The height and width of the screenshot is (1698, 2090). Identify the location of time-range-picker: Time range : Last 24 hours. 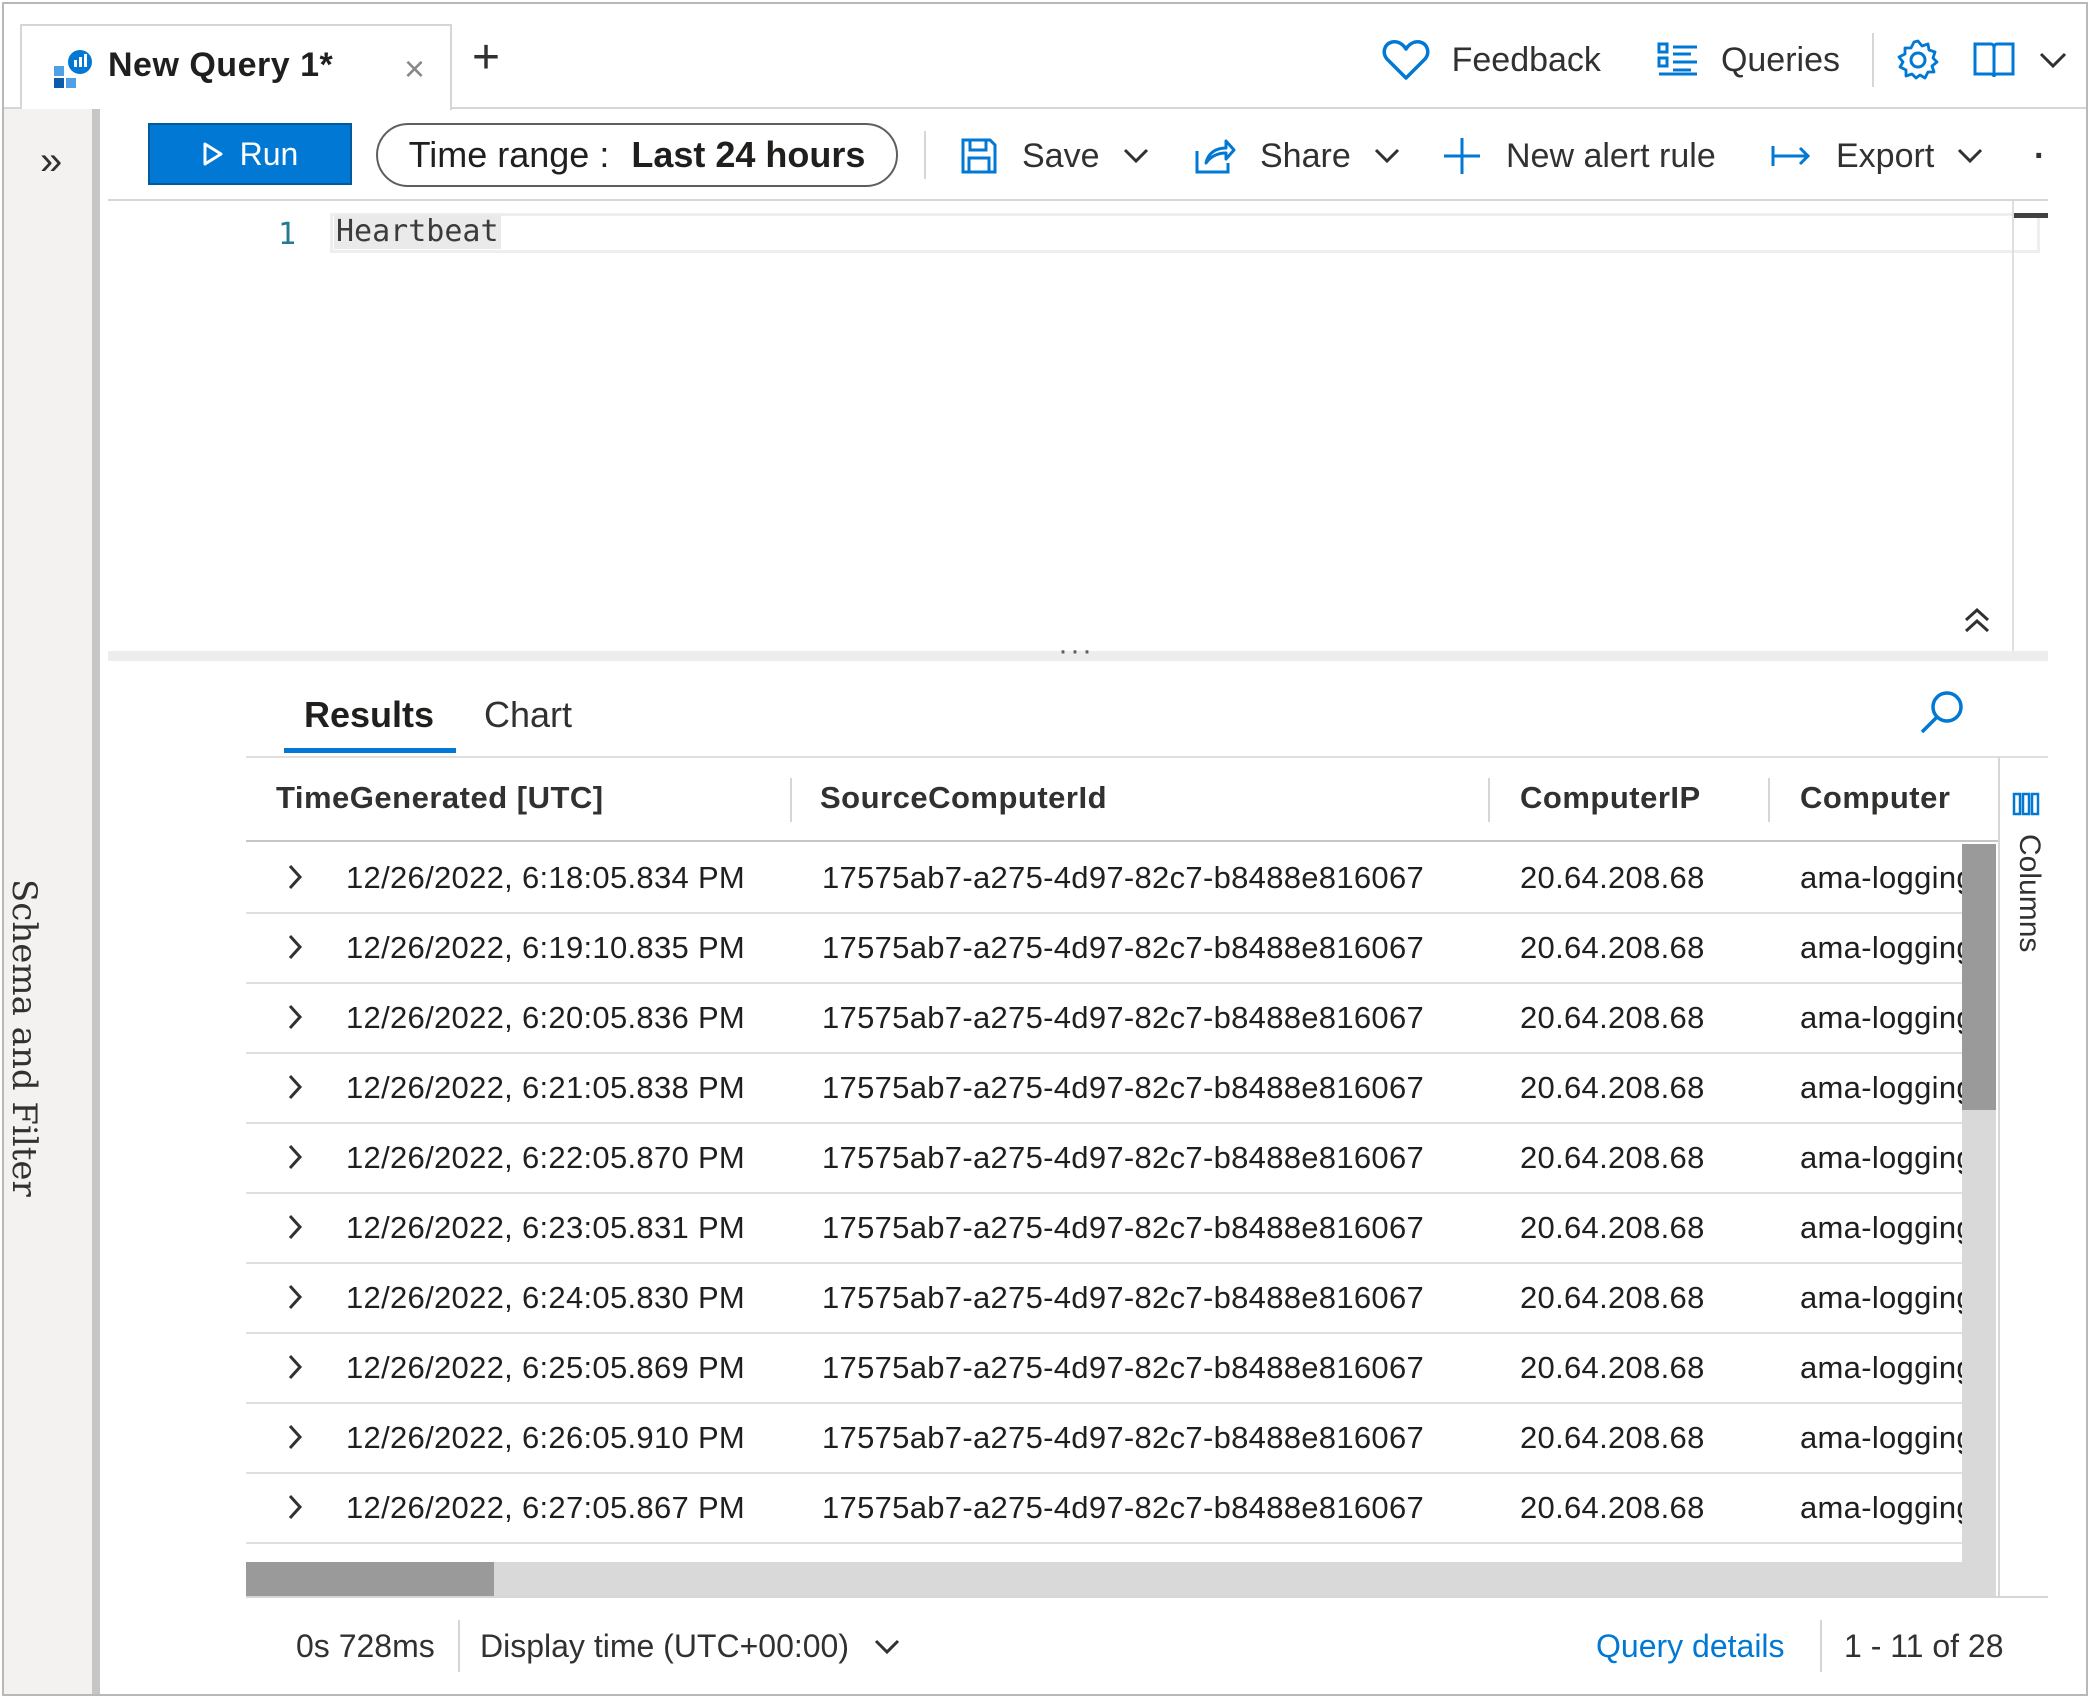
(637, 155).